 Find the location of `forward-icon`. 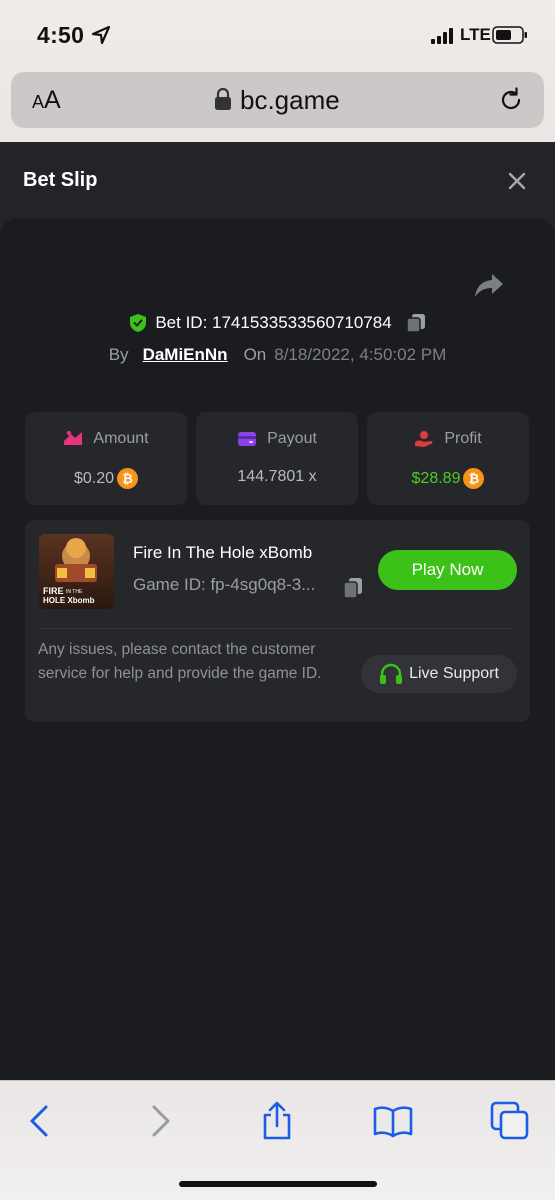

forward-icon is located at coordinates (160, 1121).